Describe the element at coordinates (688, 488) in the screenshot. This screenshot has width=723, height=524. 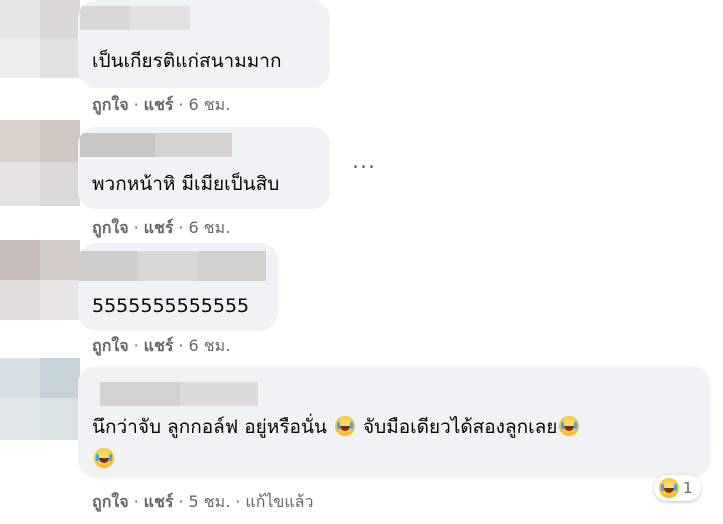
I see `reaction-count: 1` at that location.